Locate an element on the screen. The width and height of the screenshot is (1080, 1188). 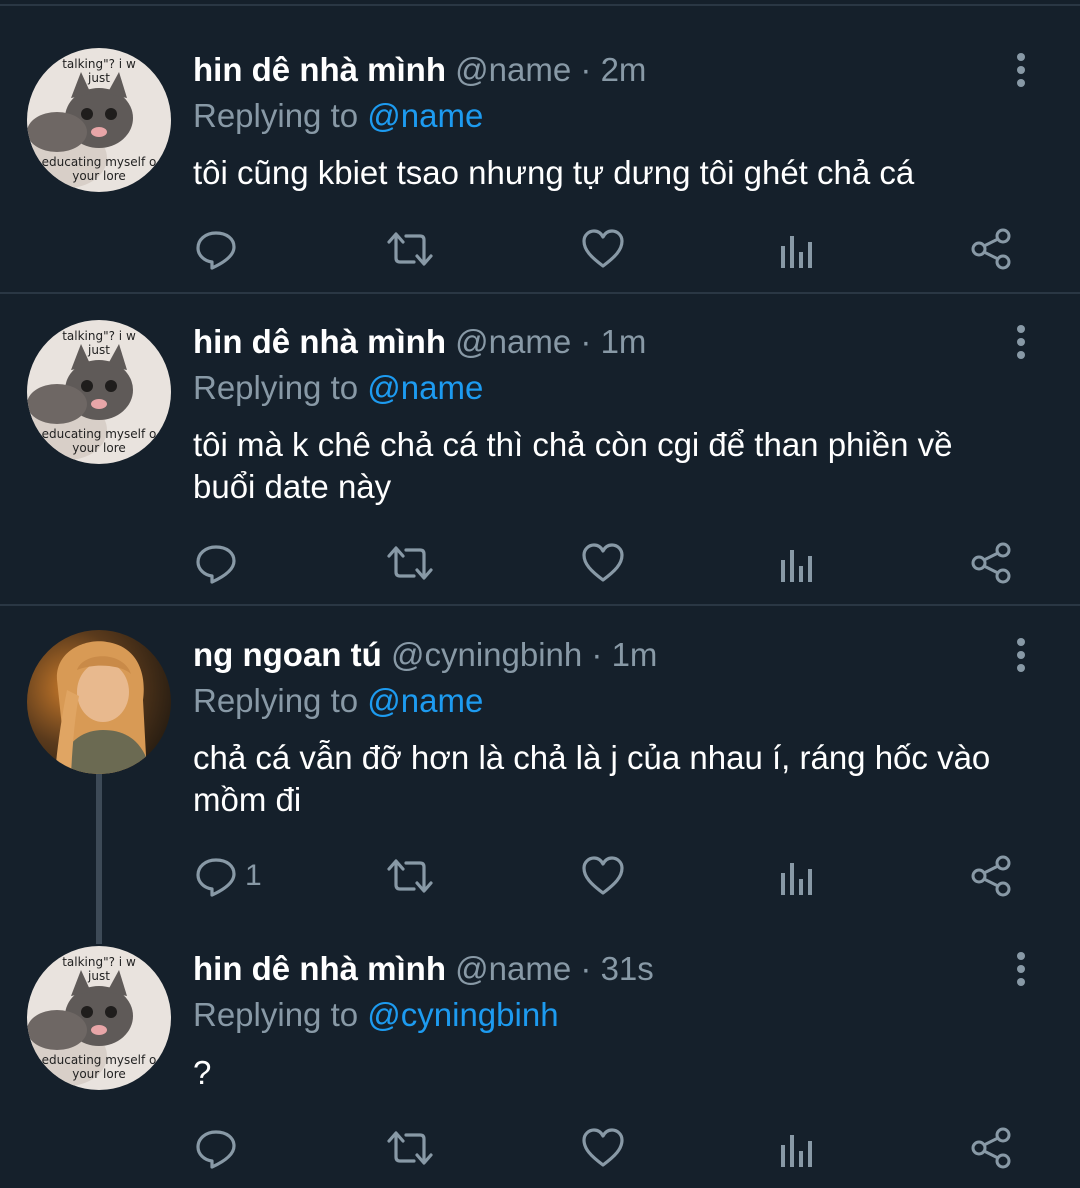
username: @cyningbinh is located at coordinates (486, 654).